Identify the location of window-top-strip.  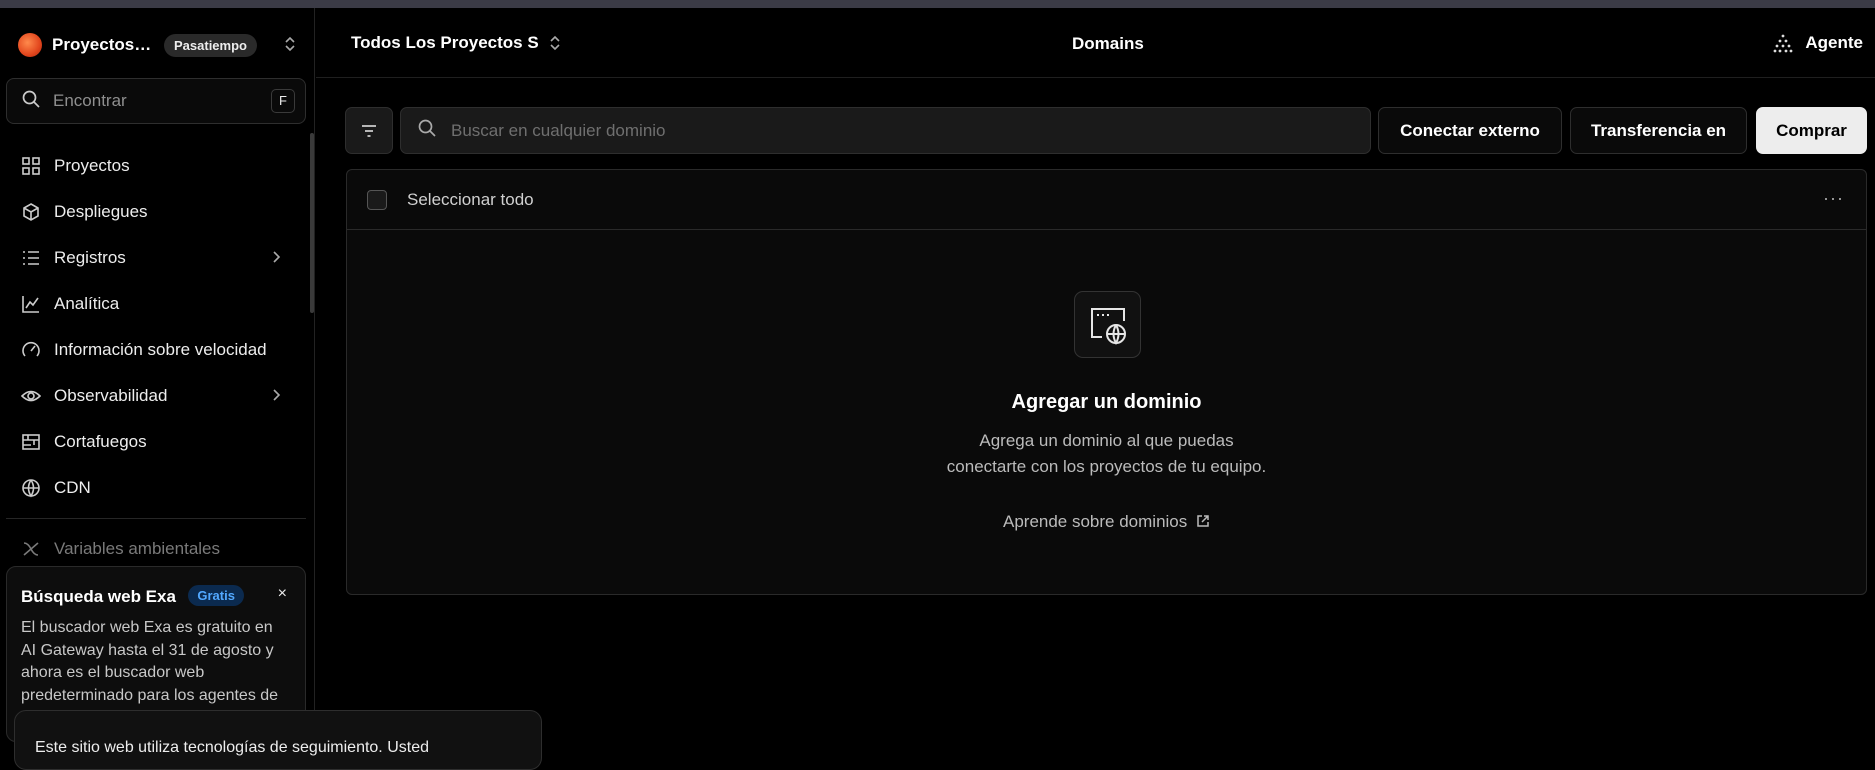
(937, 4).